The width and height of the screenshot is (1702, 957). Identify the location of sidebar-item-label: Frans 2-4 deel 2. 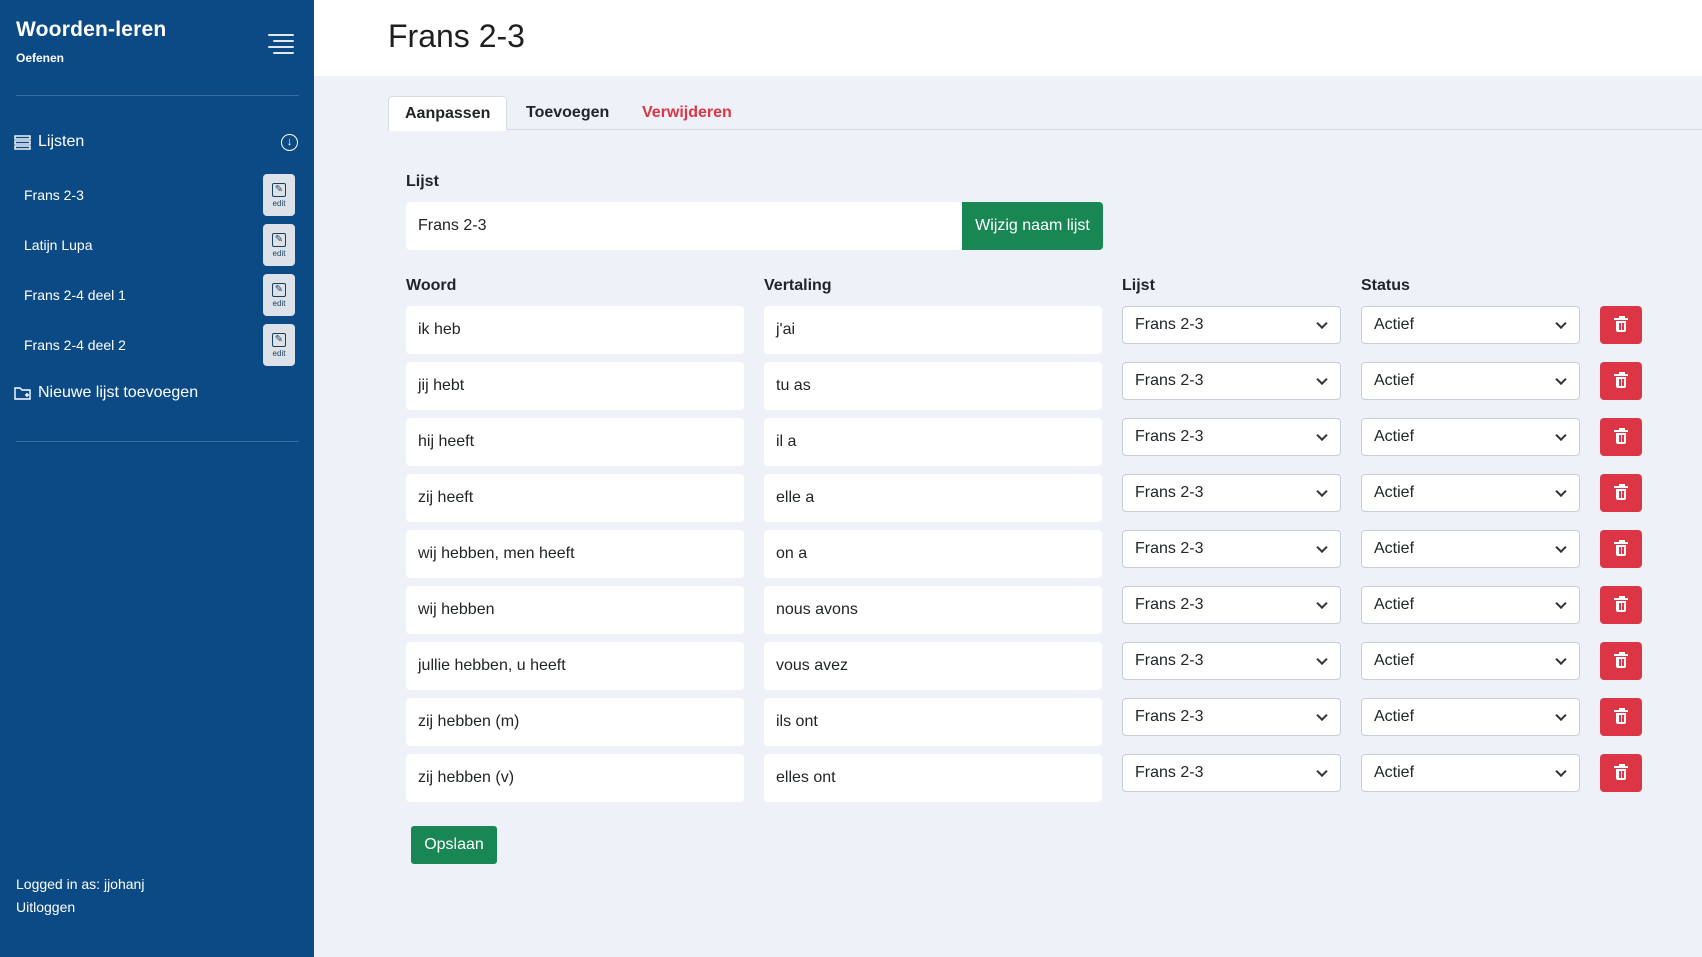
(75, 345).